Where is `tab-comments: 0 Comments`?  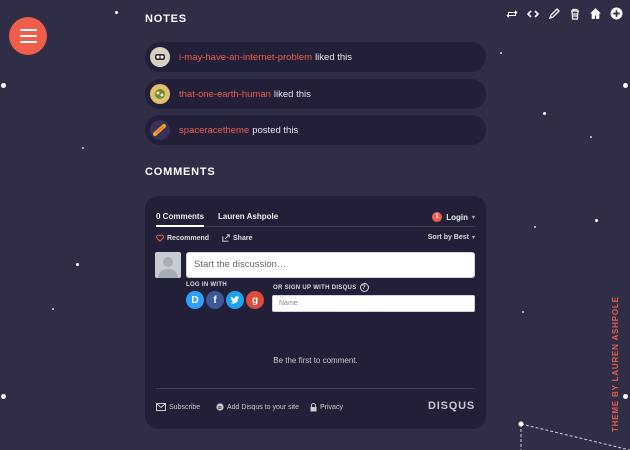 tab-comments: 0 Comments is located at coordinates (180, 219).